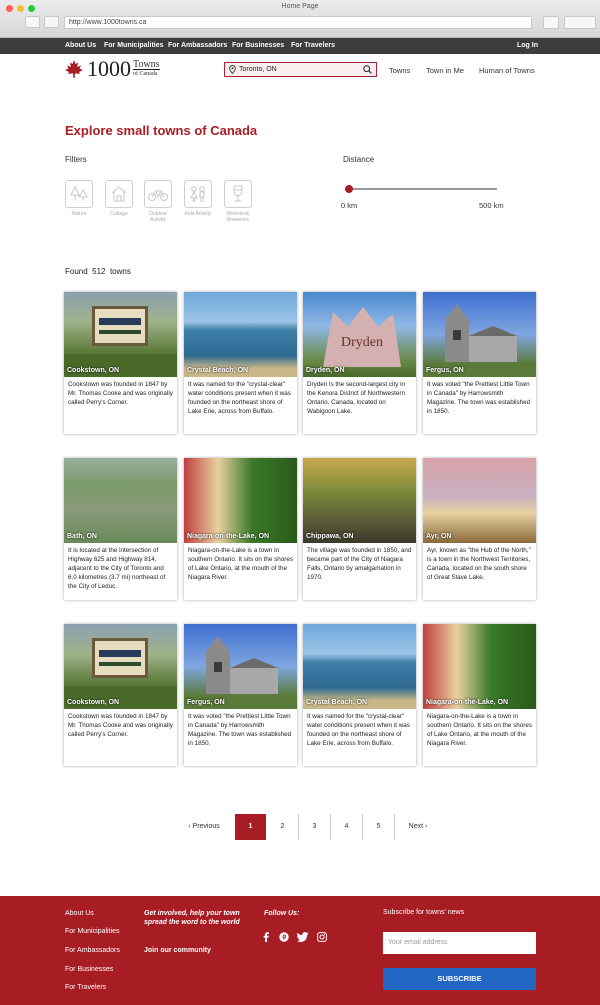  What do you see at coordinates (89, 969) in the screenshot?
I see `footer-link-businesses: For Businesses` at bounding box center [89, 969].